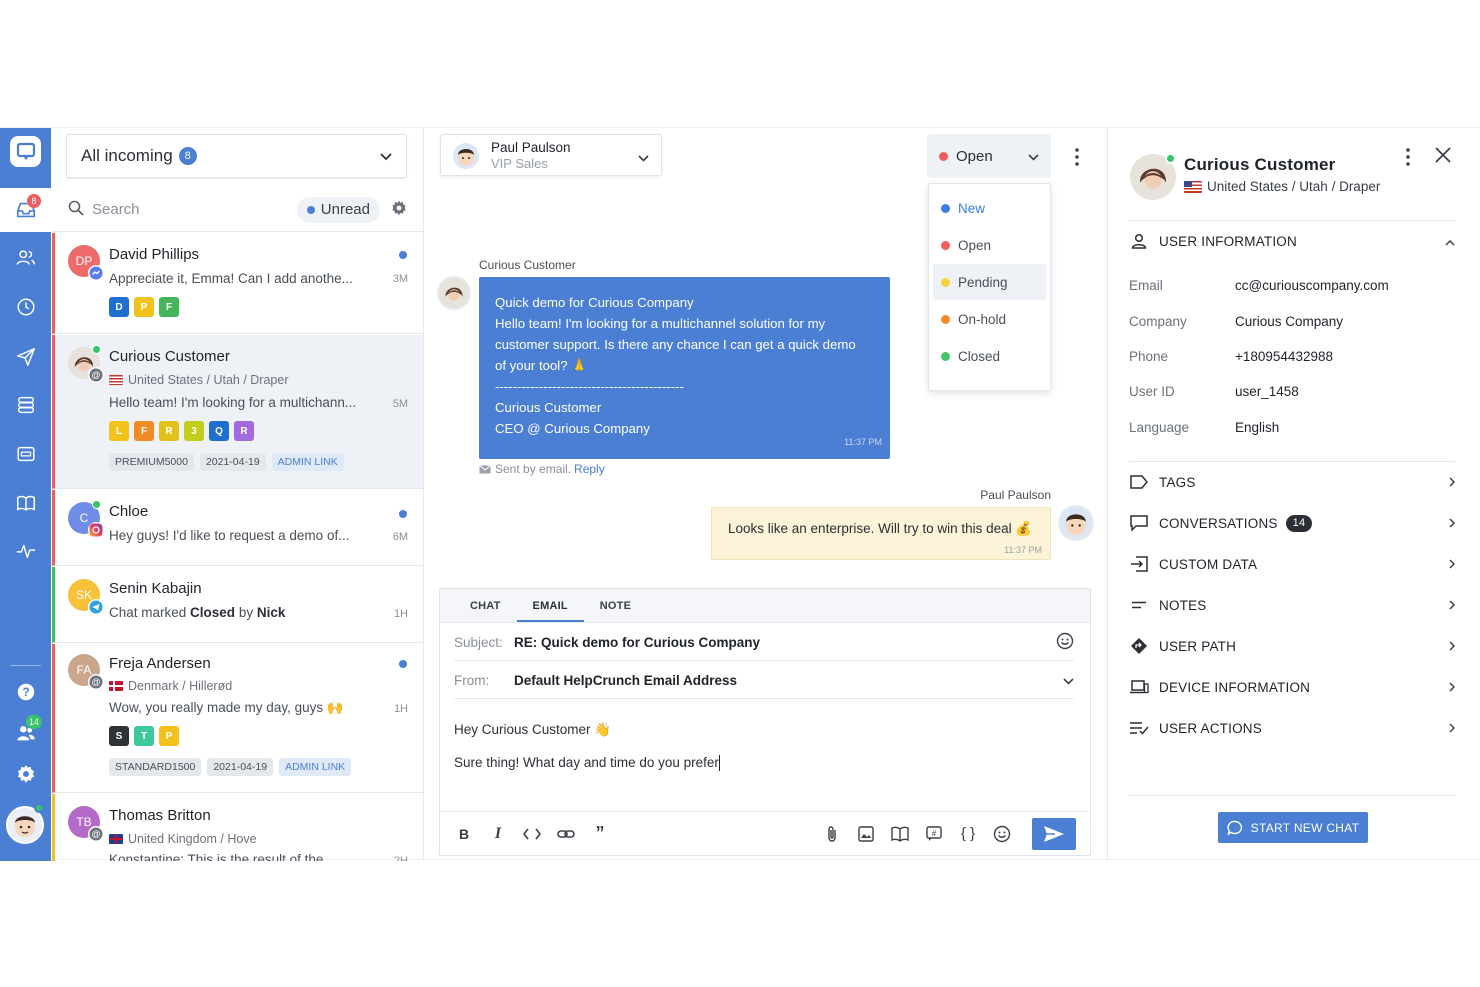 The height and width of the screenshot is (987, 1480). What do you see at coordinates (1292, 605) in the screenshot?
I see `section-notes: NOTES` at bounding box center [1292, 605].